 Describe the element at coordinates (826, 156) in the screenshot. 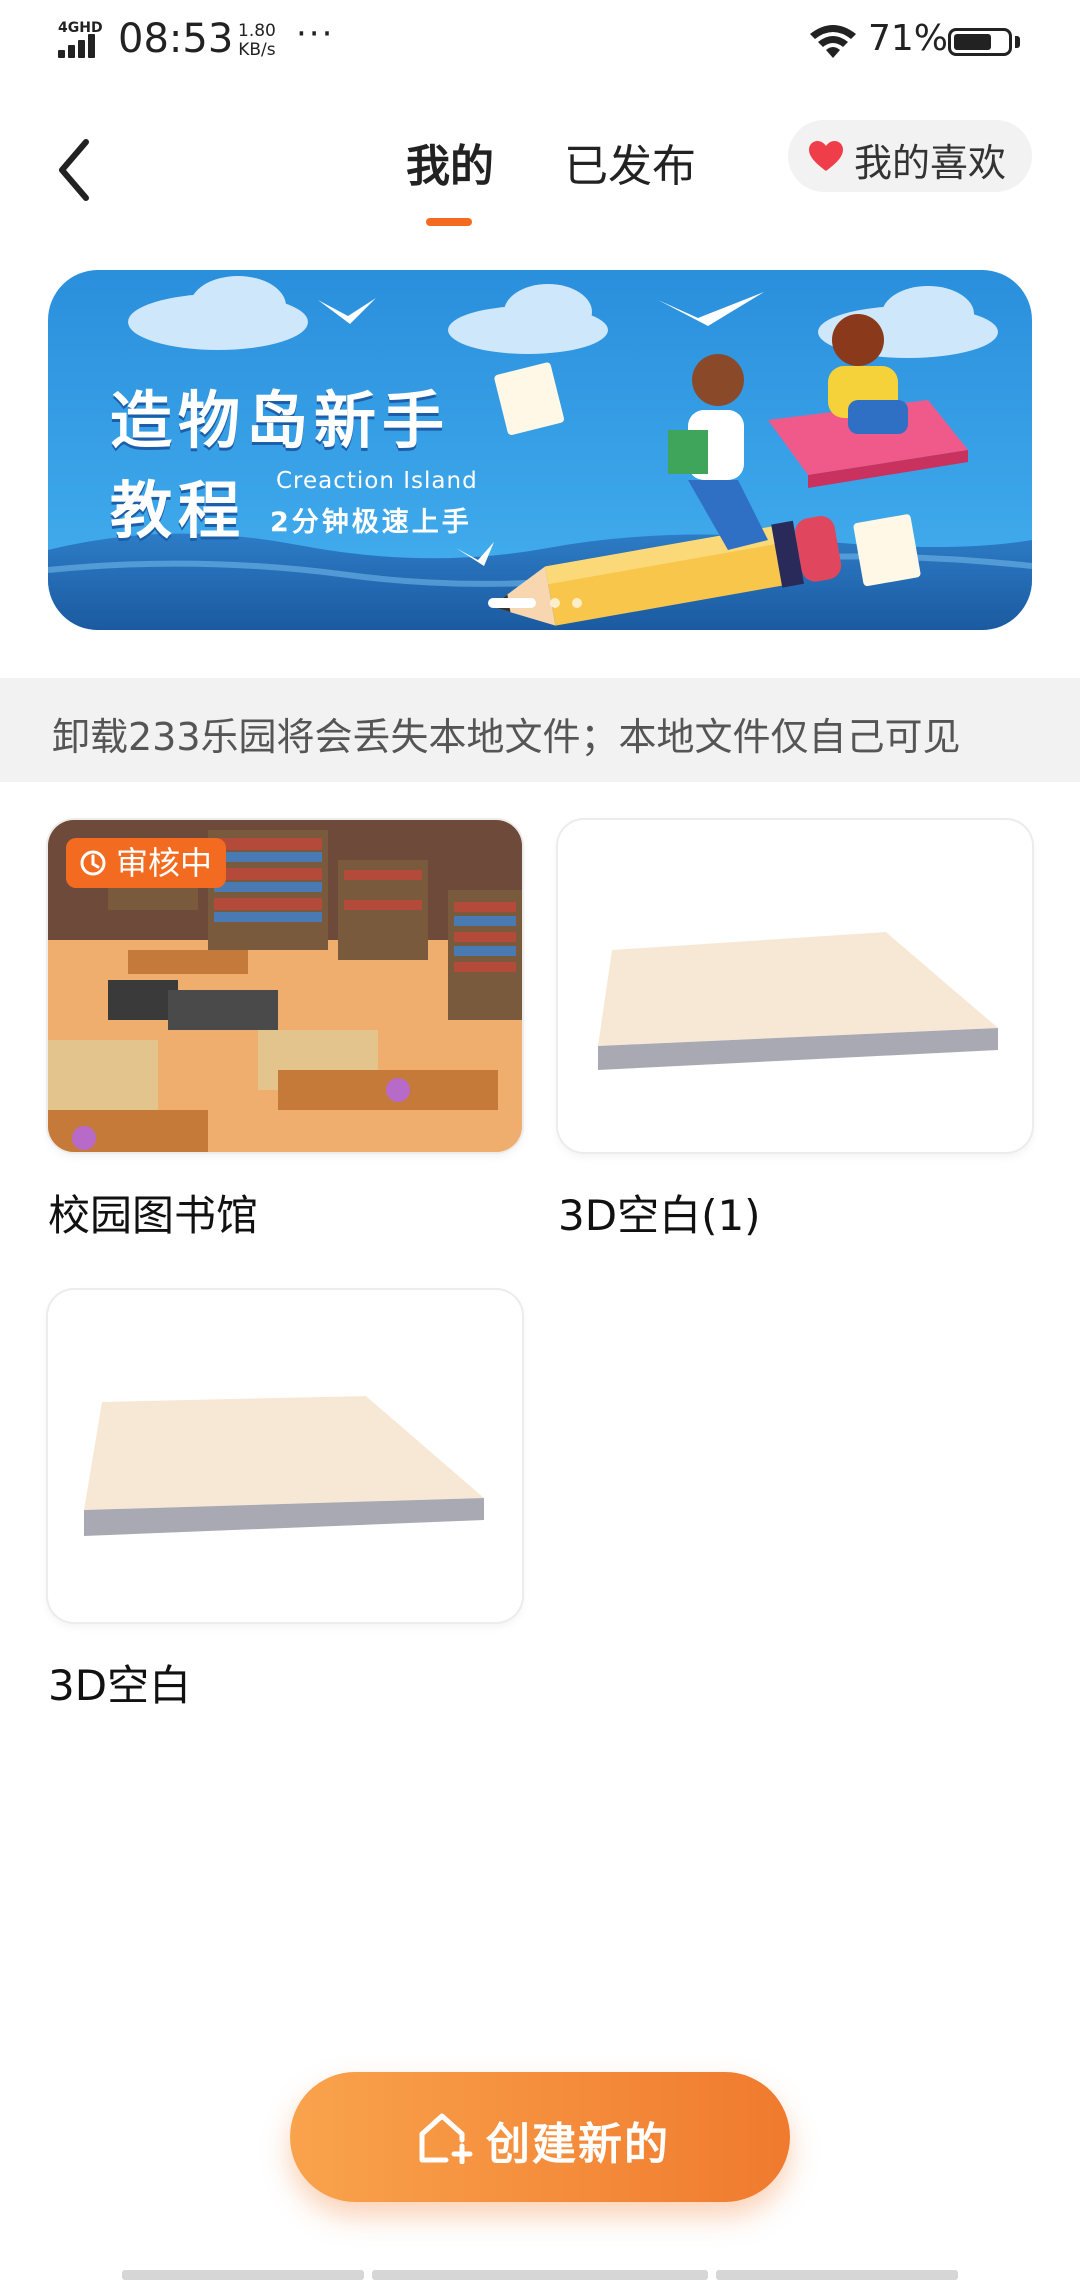

I see `heart-icon` at that location.